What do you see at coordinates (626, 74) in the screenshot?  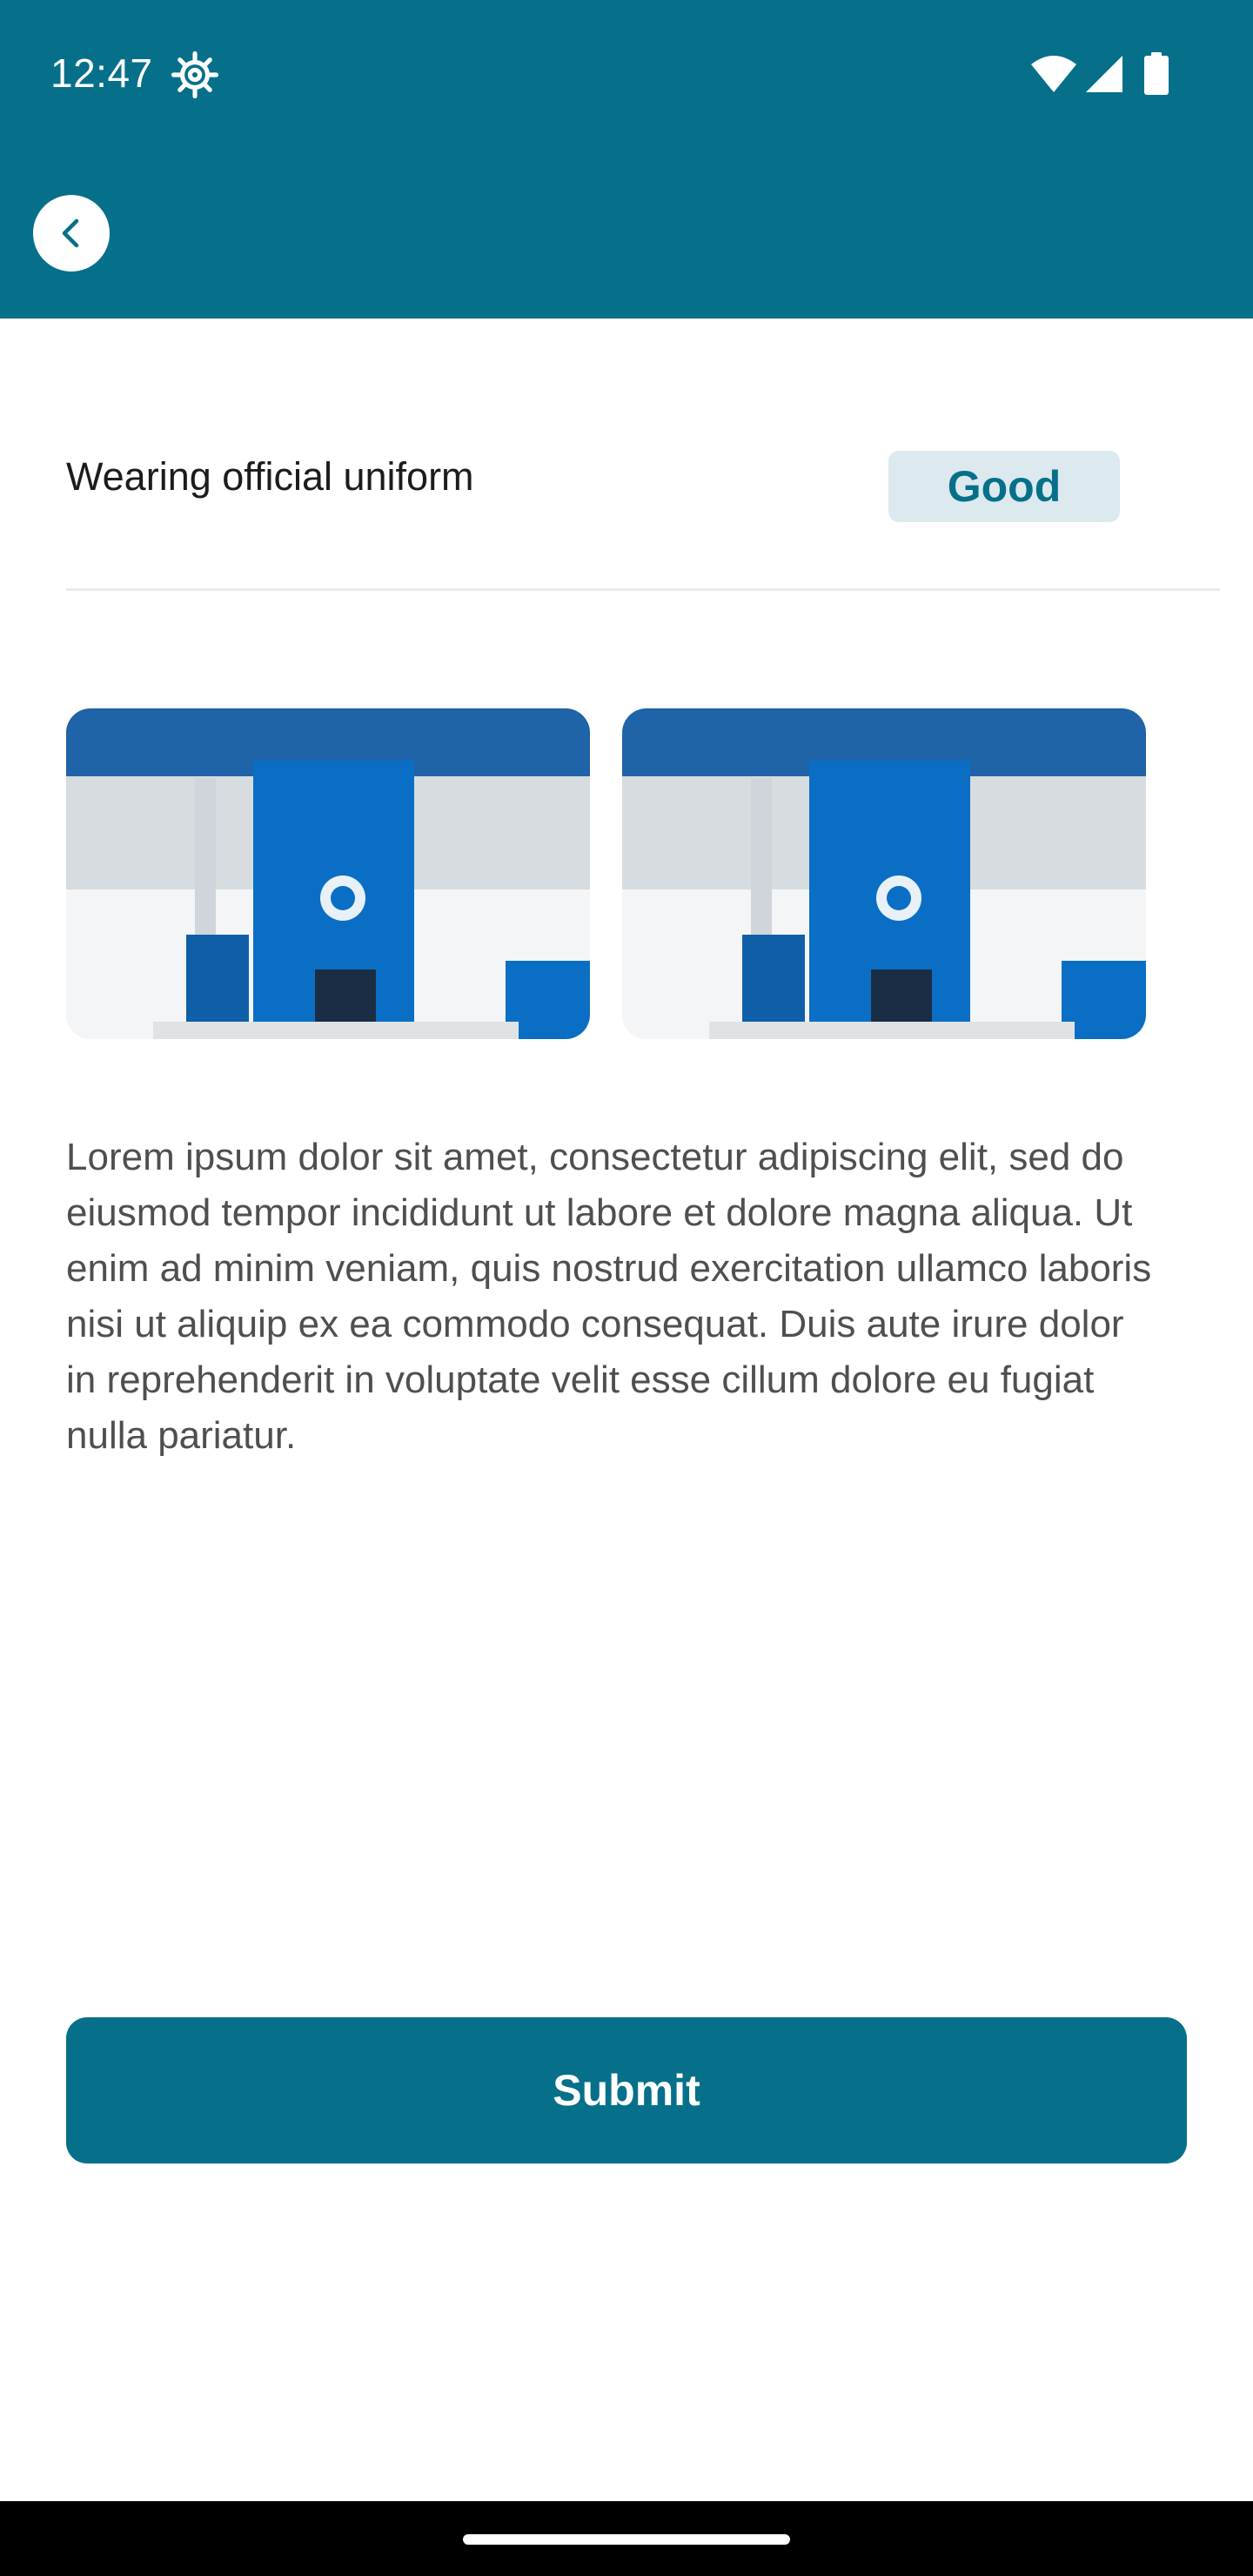 I see `status-bar: 12:47` at bounding box center [626, 74].